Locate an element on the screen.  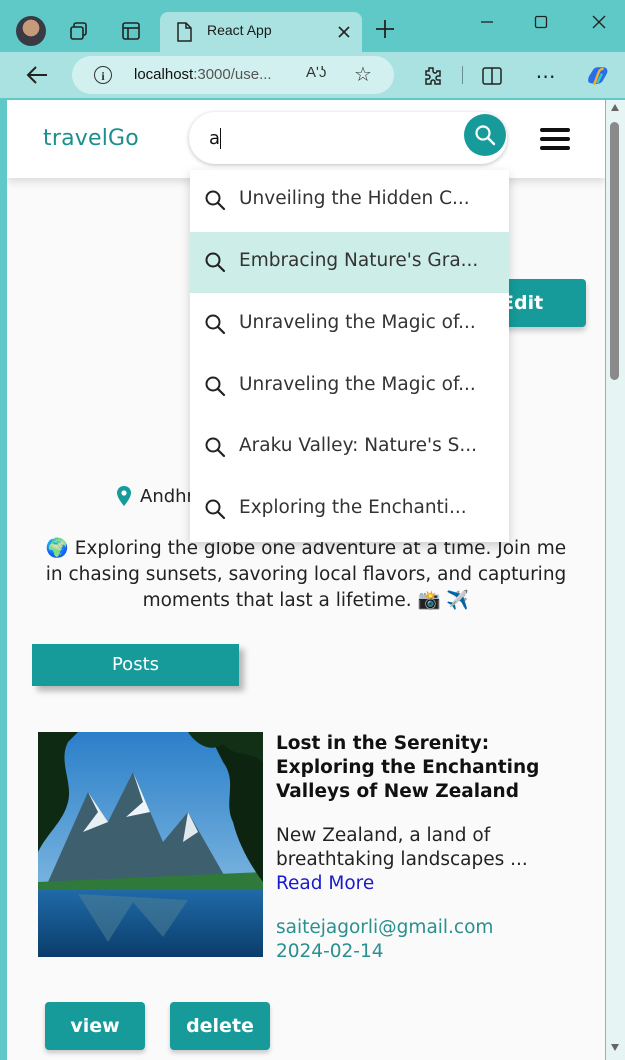
vertical-tabs-icon is located at coordinates (131, 31).